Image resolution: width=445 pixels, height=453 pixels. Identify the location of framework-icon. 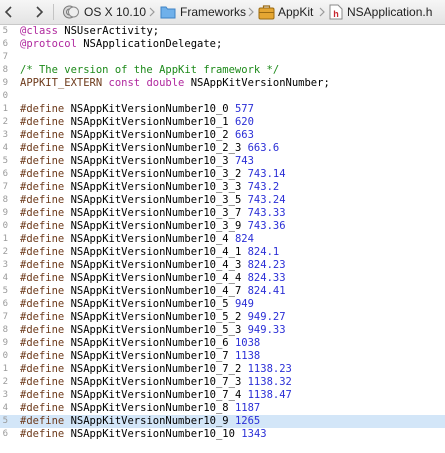
(266, 12).